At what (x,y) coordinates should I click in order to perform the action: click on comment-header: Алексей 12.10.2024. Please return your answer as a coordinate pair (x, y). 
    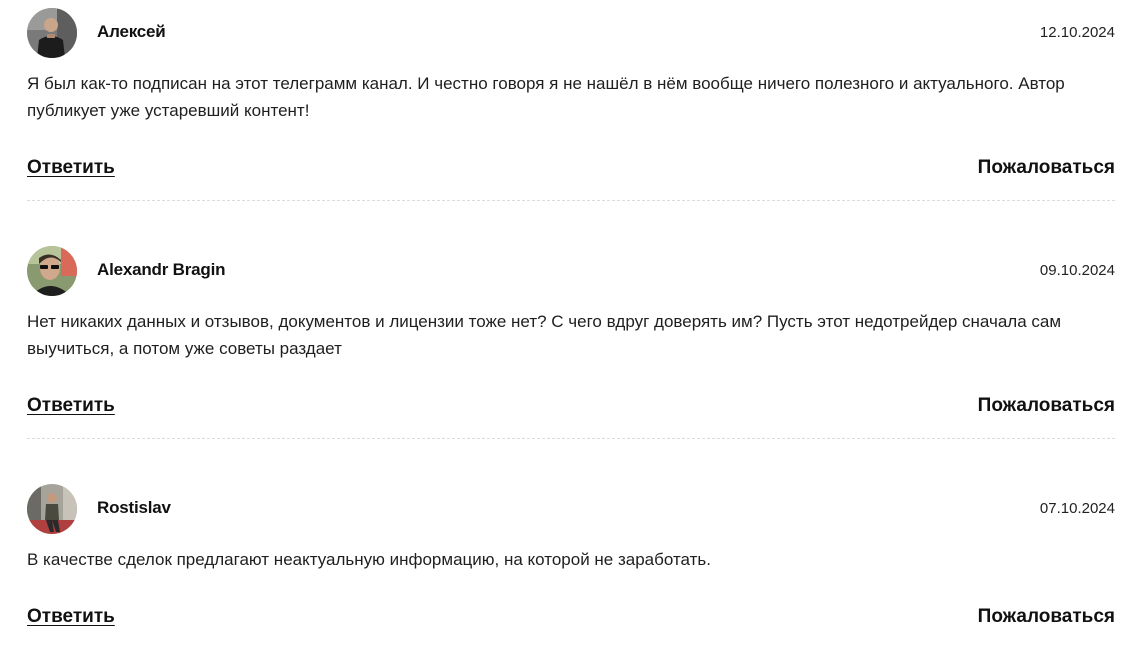
    Looking at the image, I should click on (571, 33).